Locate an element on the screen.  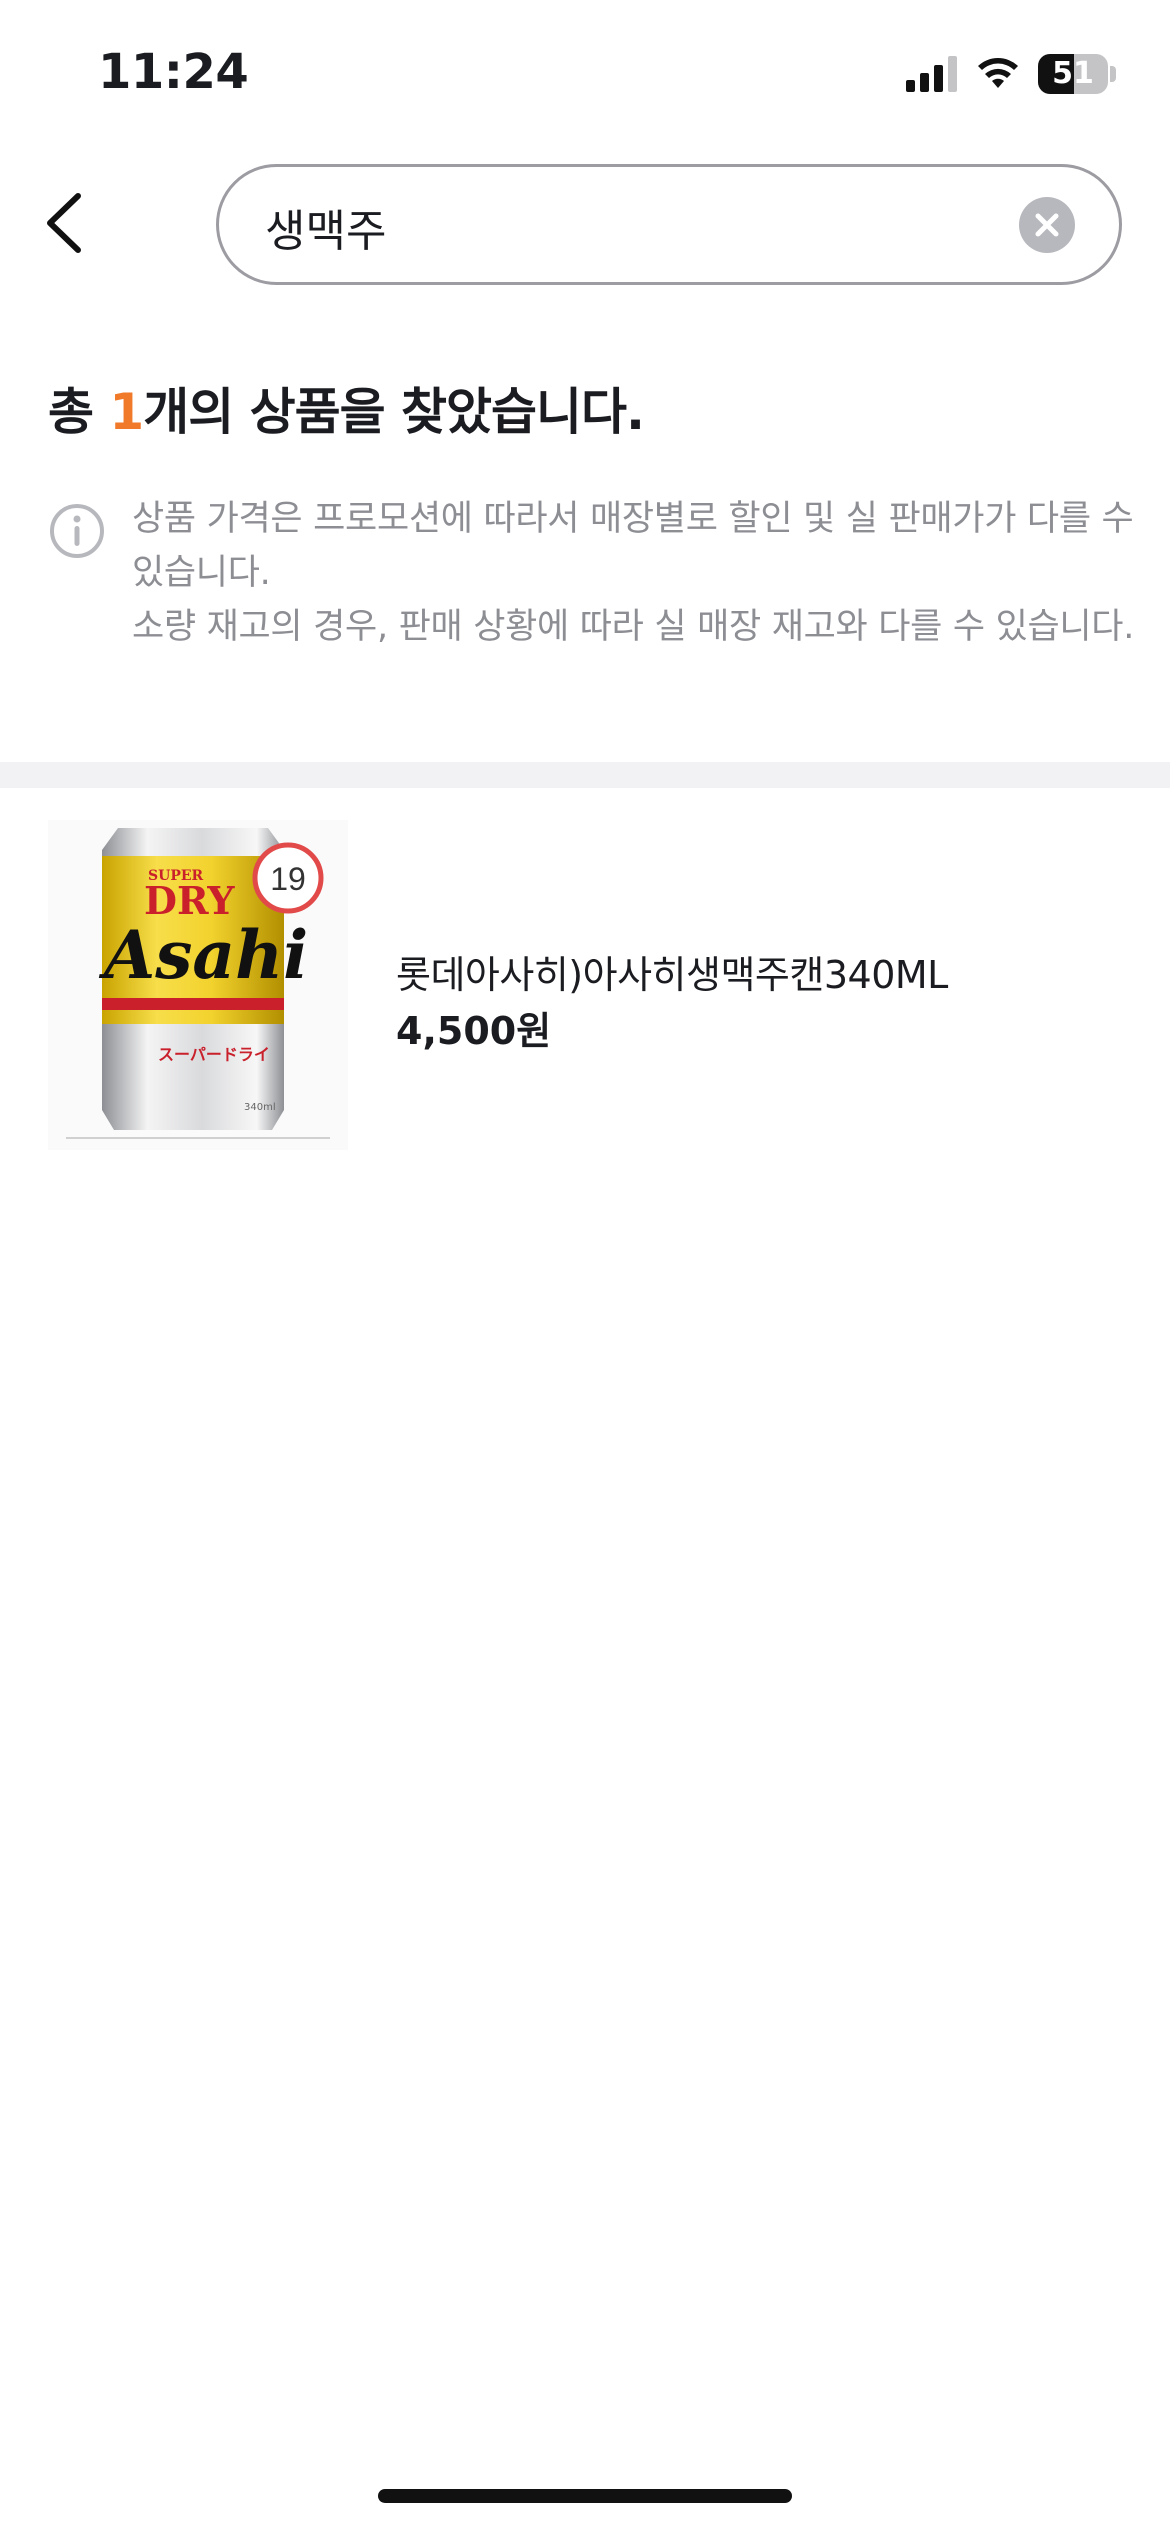
age-restriction-badge: 19 is located at coordinates (288, 878).